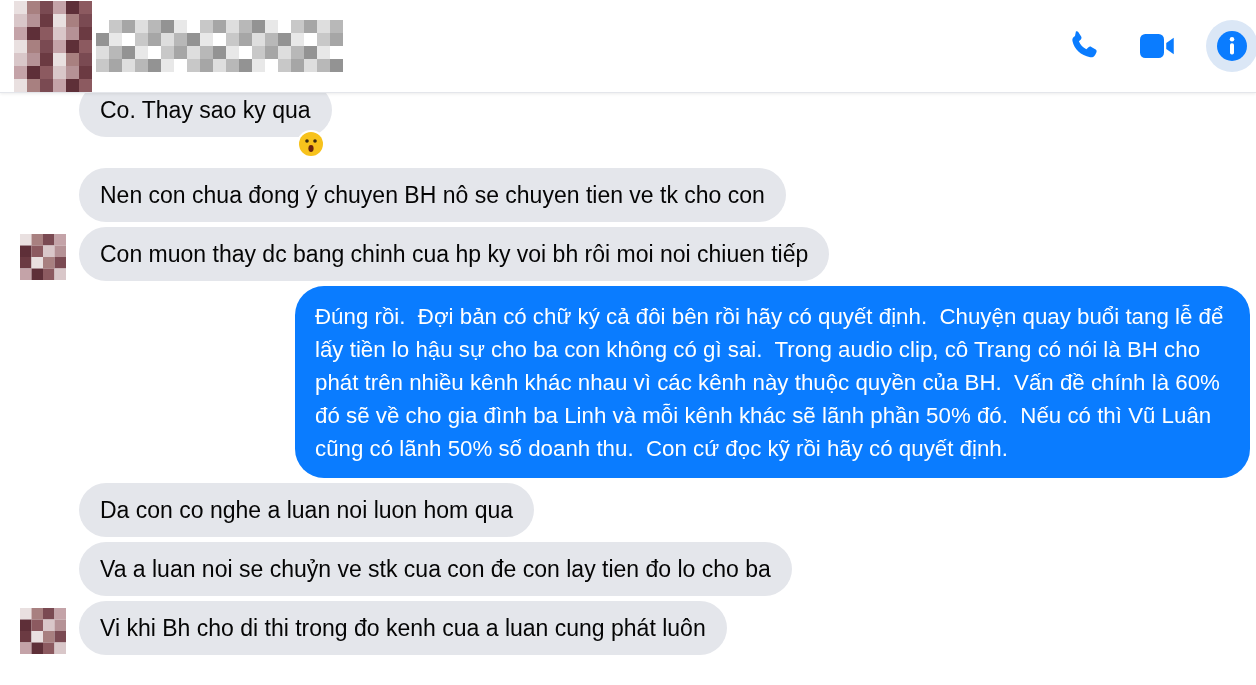 Image resolution: width=1256 pixels, height=685 pixels. I want to click on action-button, so click(1231, 46).